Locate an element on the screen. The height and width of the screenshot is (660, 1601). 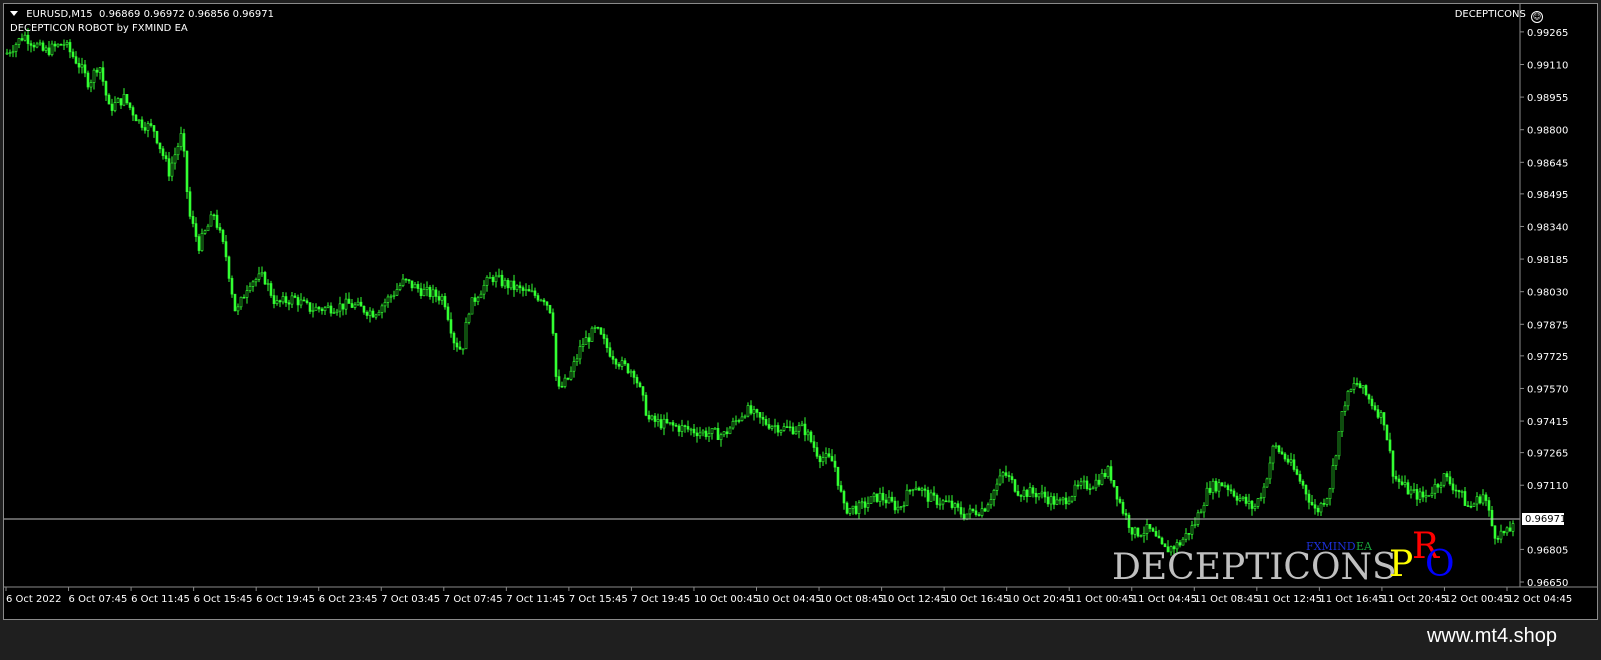
price-tick-label: 0.98645 is located at coordinates (1547, 163).